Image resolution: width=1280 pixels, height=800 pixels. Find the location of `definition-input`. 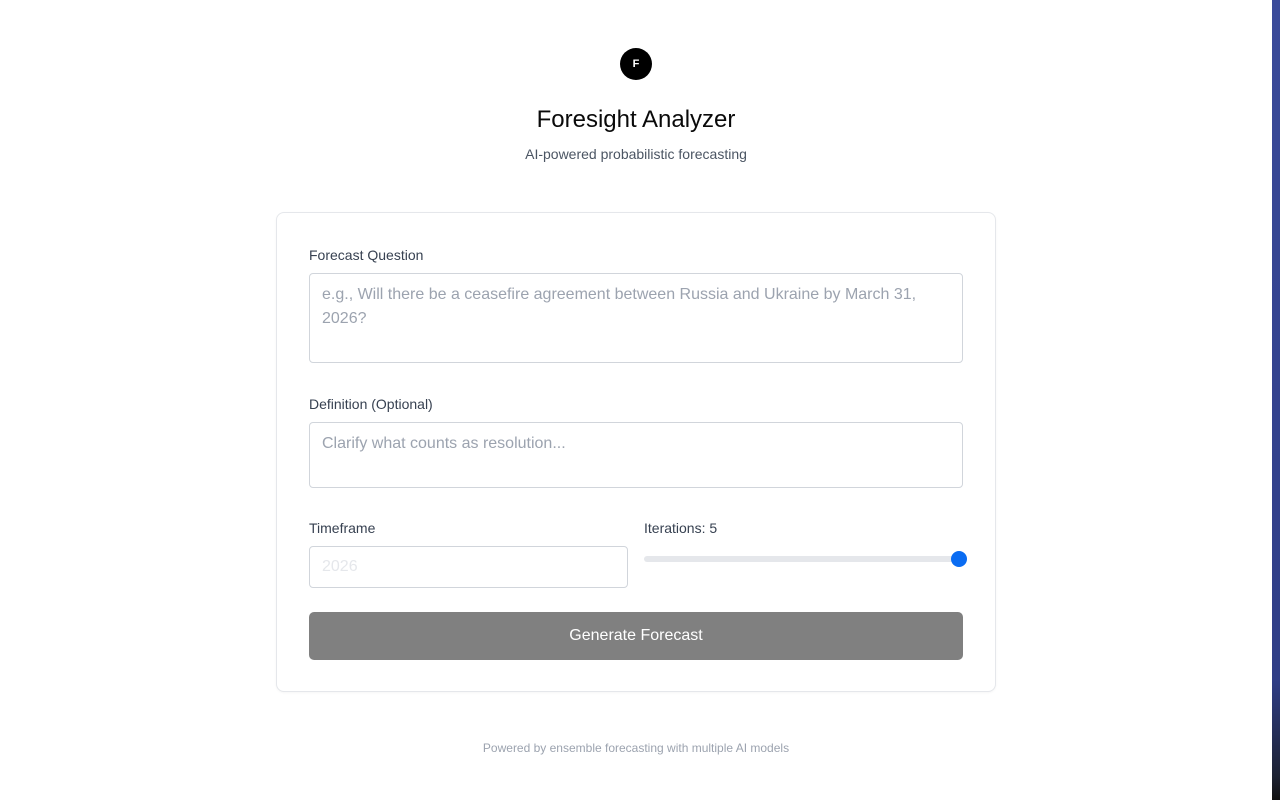

definition-input is located at coordinates (636, 455).